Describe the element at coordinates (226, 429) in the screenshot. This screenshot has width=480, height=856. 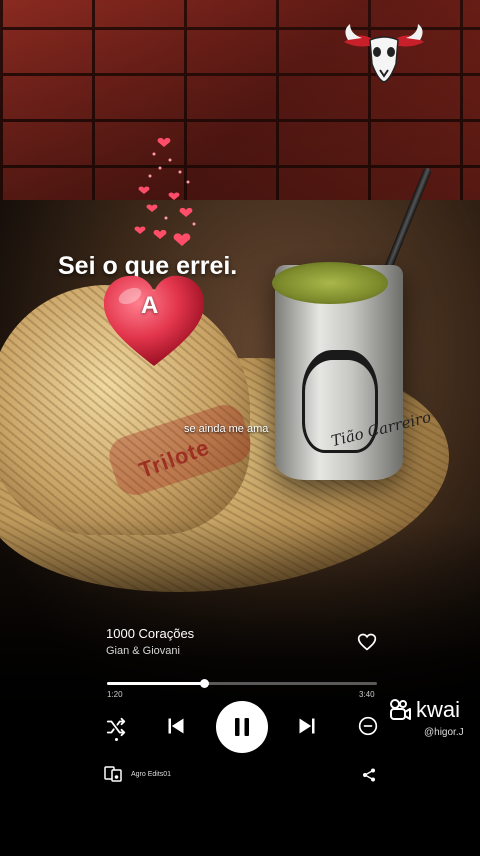
I see `lyric-line-sub: se ainda me ama` at that location.